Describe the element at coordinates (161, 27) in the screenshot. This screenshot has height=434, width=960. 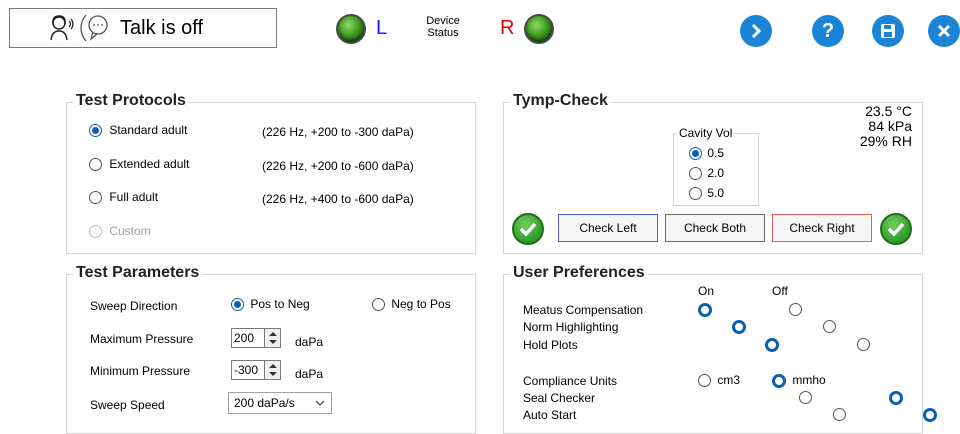
I see `talk-status-label: Talk is off` at that location.